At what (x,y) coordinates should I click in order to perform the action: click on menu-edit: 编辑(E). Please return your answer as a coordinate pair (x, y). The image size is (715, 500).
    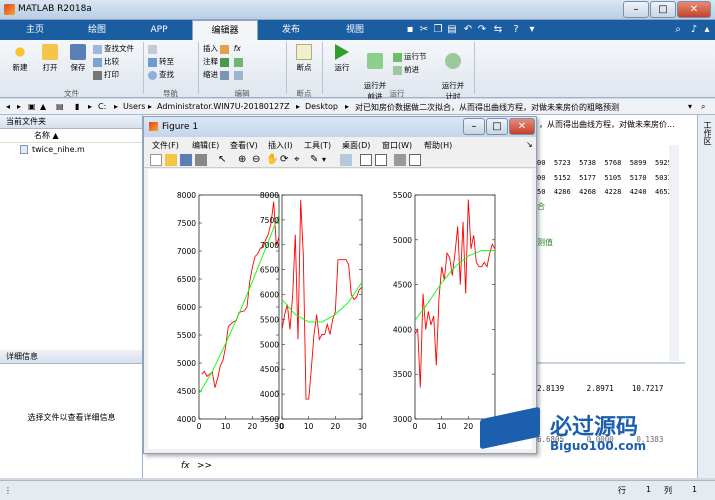
    Looking at the image, I should click on (205, 145).